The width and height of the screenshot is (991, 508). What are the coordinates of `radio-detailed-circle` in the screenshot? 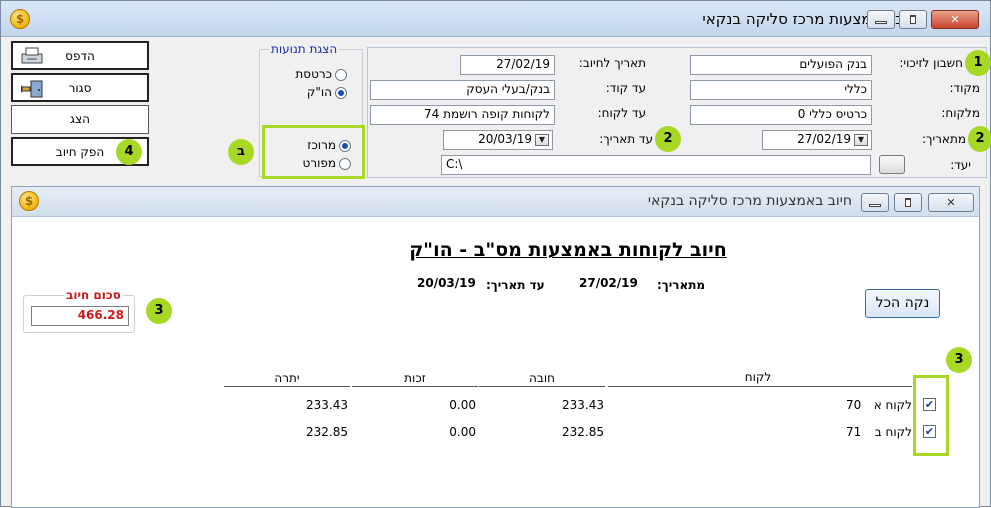 It's located at (345, 163).